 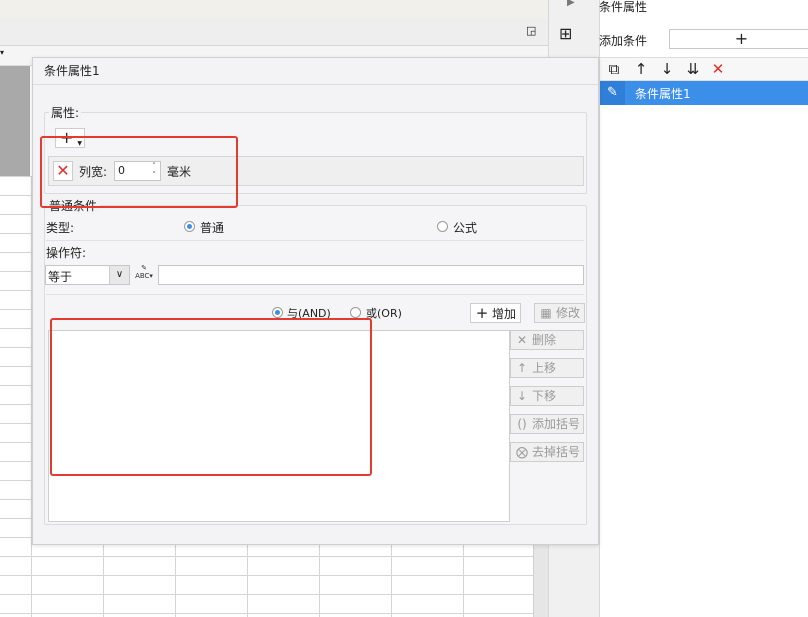 I want to click on dialog-title: 条件属性1, so click(x=72, y=71).